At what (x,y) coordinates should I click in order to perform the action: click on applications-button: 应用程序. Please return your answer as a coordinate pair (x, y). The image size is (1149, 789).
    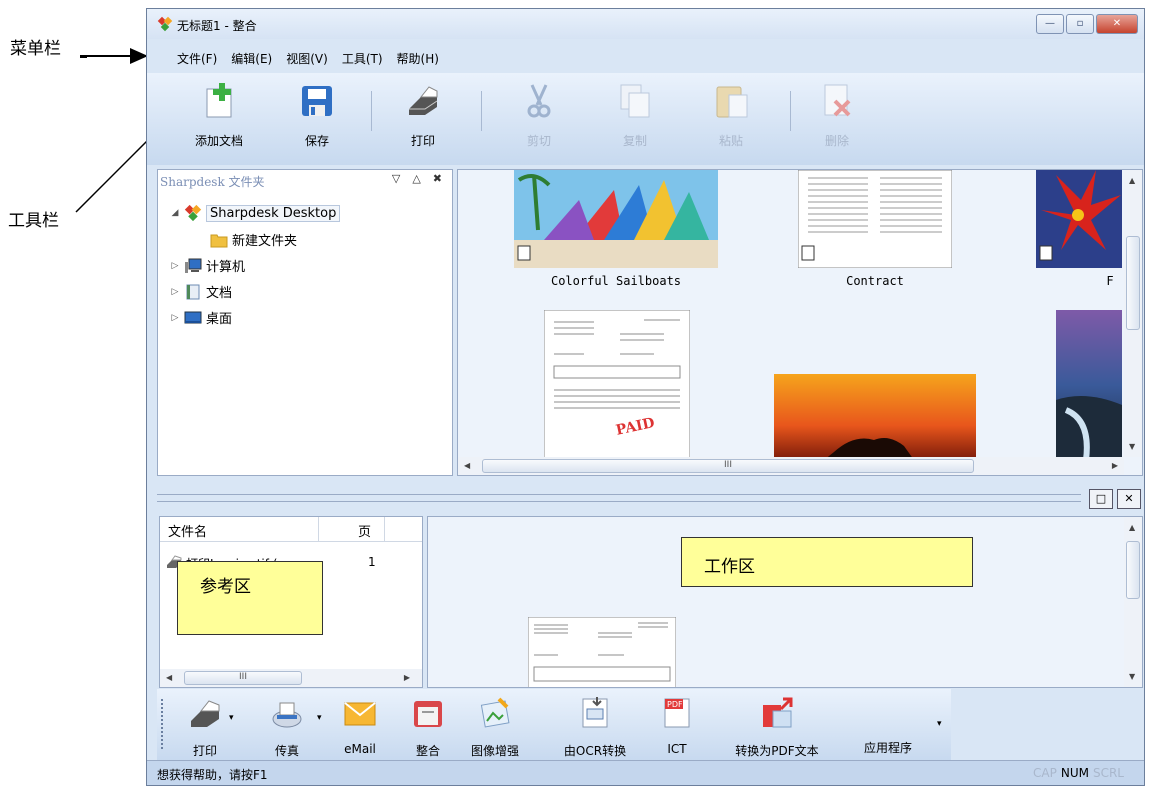
    Looking at the image, I should click on (888, 725).